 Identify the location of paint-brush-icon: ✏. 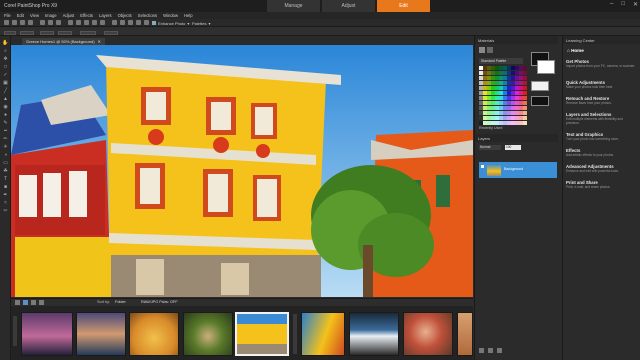
(5, 139).